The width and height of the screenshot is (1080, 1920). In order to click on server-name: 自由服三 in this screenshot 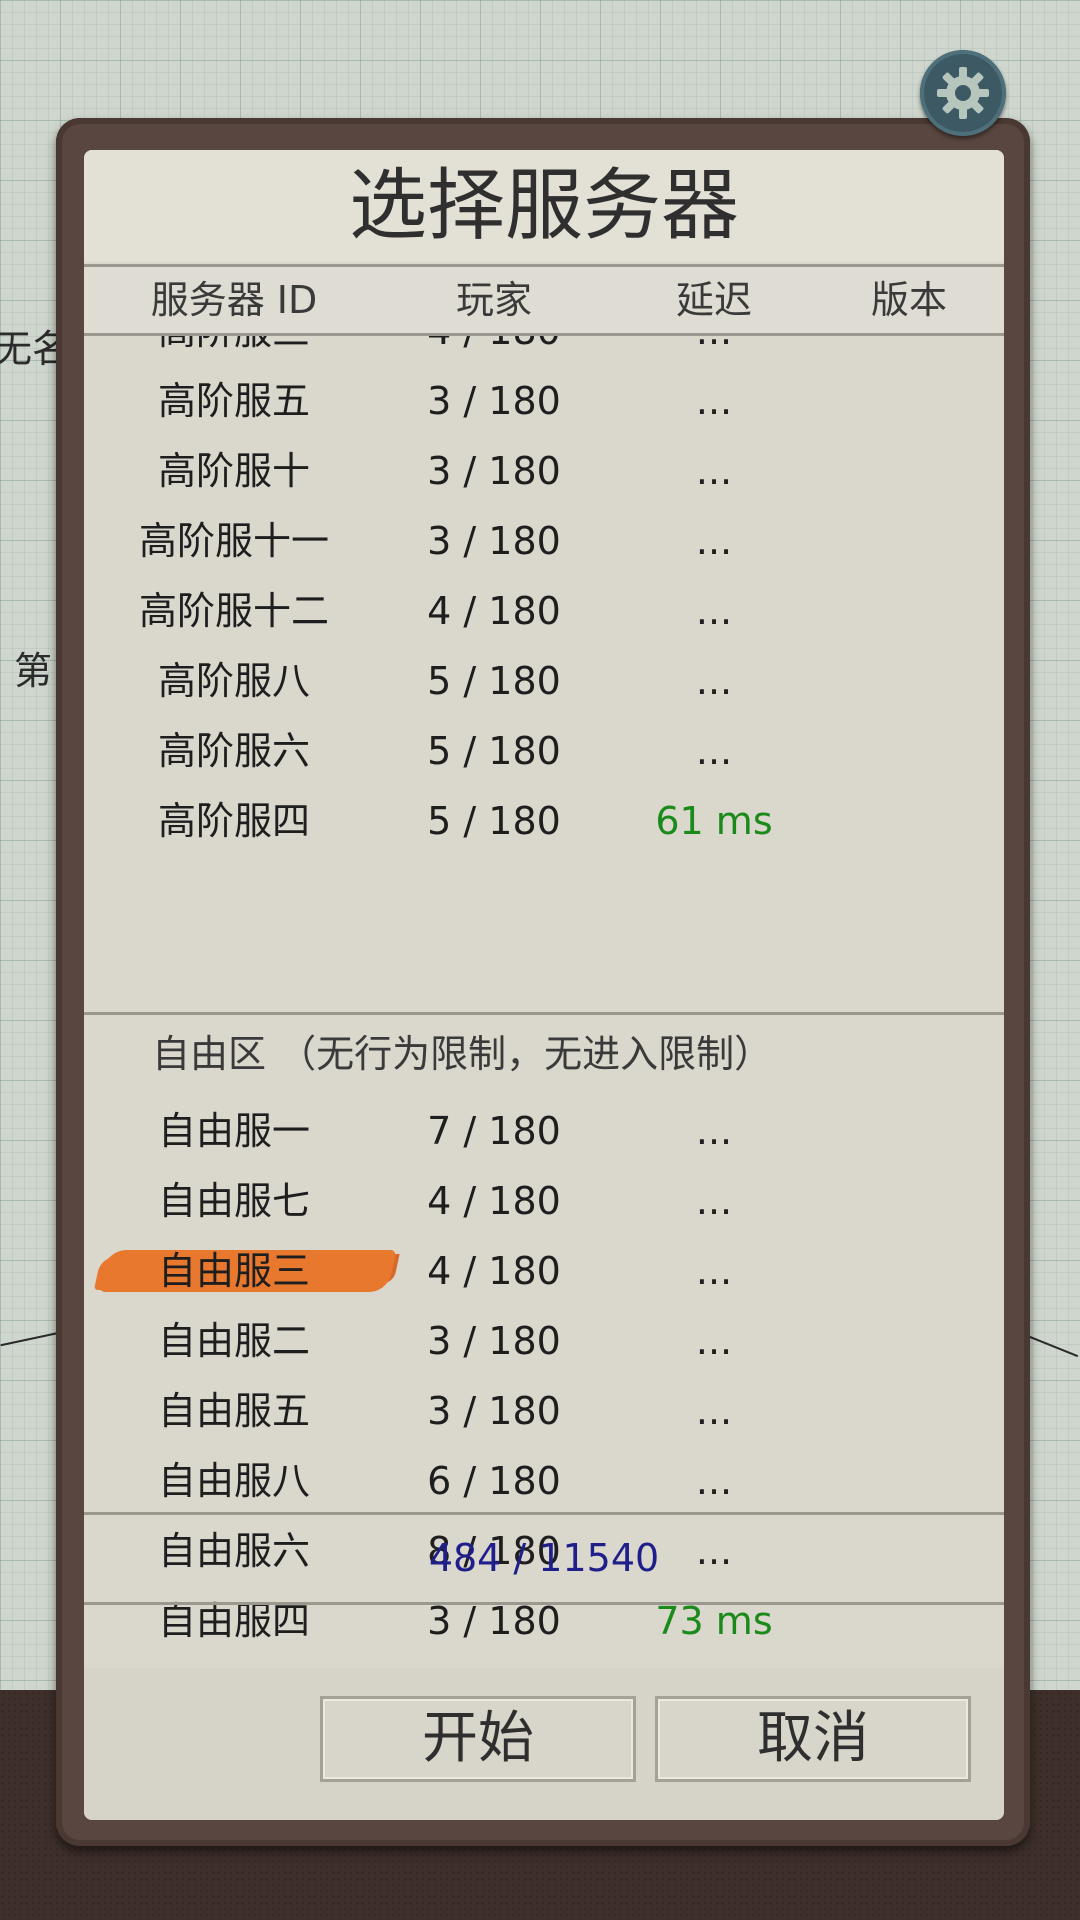, I will do `click(233, 1271)`.